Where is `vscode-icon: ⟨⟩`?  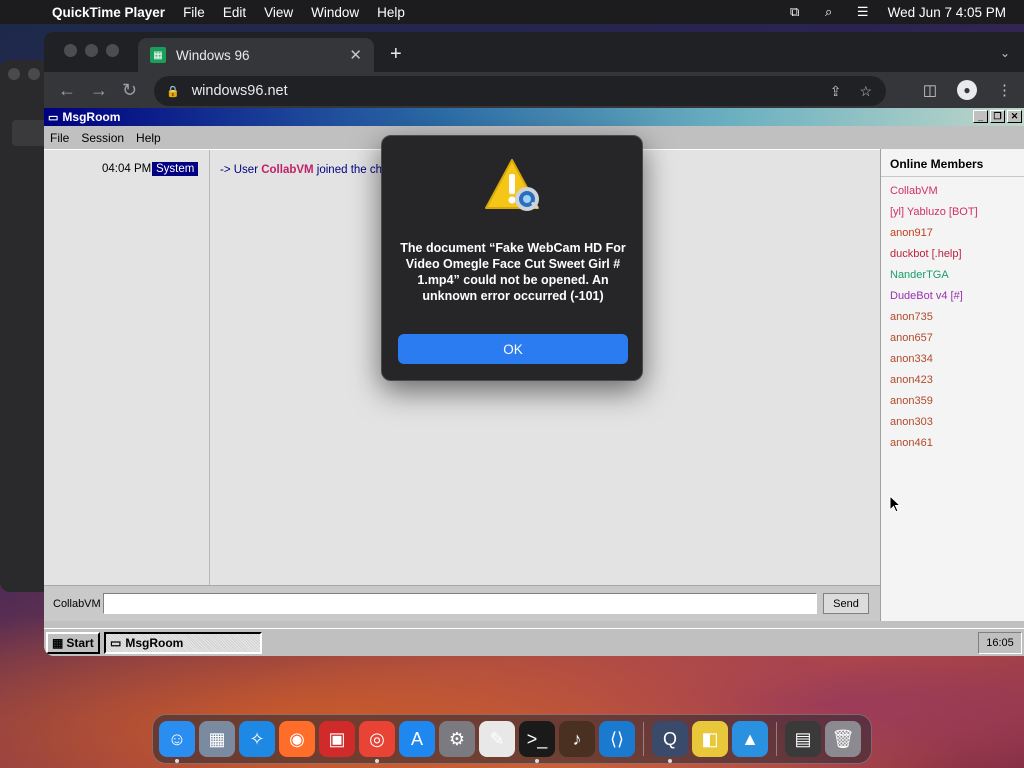
vscode-icon: ⟨⟩ is located at coordinates (617, 739).